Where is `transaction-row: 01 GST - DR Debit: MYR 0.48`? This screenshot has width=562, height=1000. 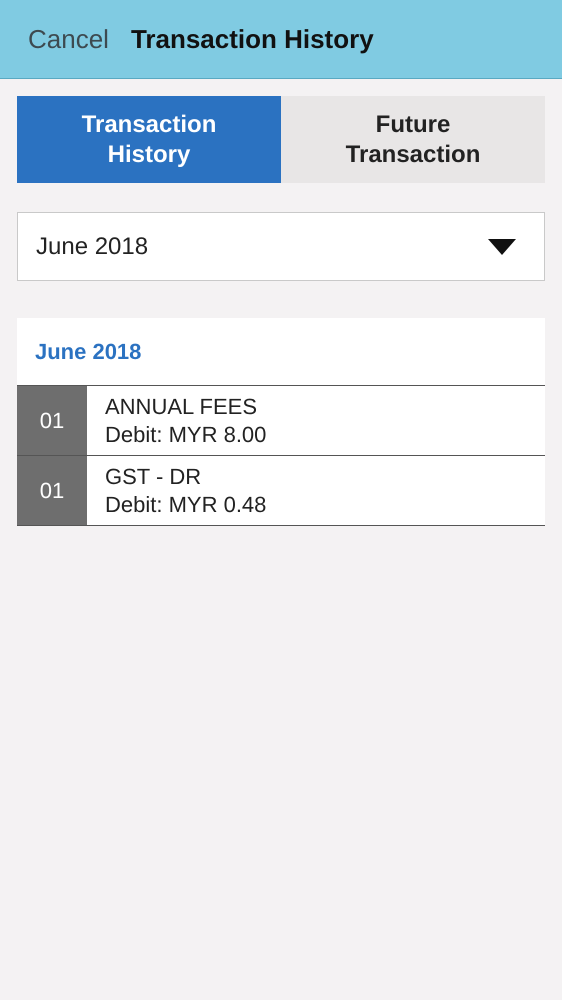
transaction-row: 01 GST - DR Debit: MYR 0.48 is located at coordinates (281, 491).